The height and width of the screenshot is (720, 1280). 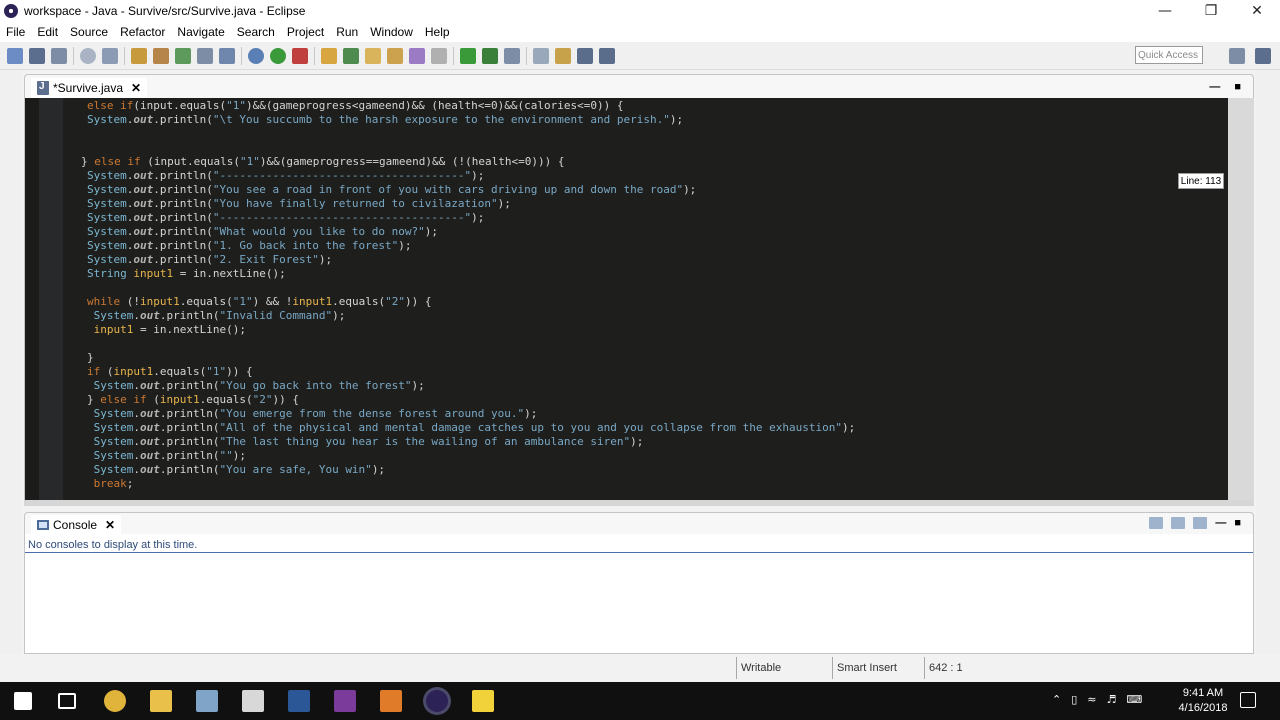 What do you see at coordinates (621, 260) in the screenshot?
I see `code-line: System.out.println("2. Exit Forest");` at bounding box center [621, 260].